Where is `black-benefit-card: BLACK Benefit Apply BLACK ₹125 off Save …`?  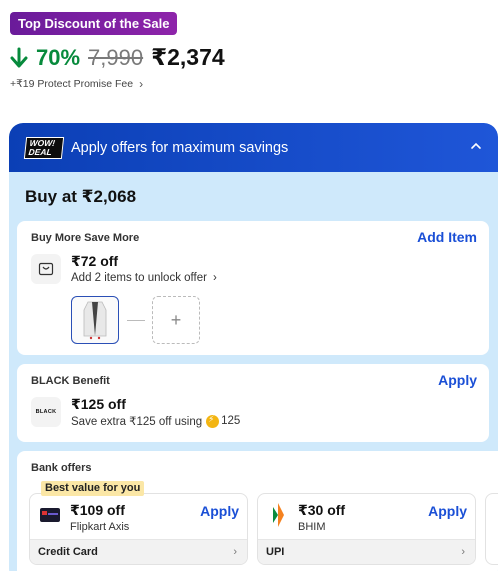
black-benefit-card: BLACK Benefit Apply BLACK ₹125 off Save … is located at coordinates (253, 403).